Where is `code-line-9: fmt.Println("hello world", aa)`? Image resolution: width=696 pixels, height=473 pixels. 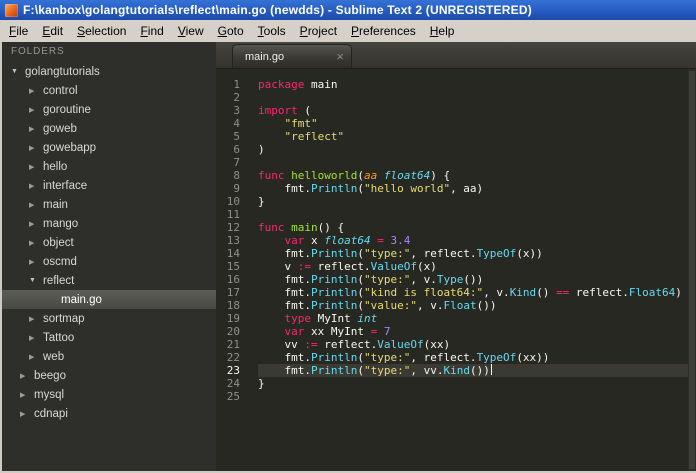 code-line-9: fmt.Println("hello world", aa) is located at coordinates (473, 188).